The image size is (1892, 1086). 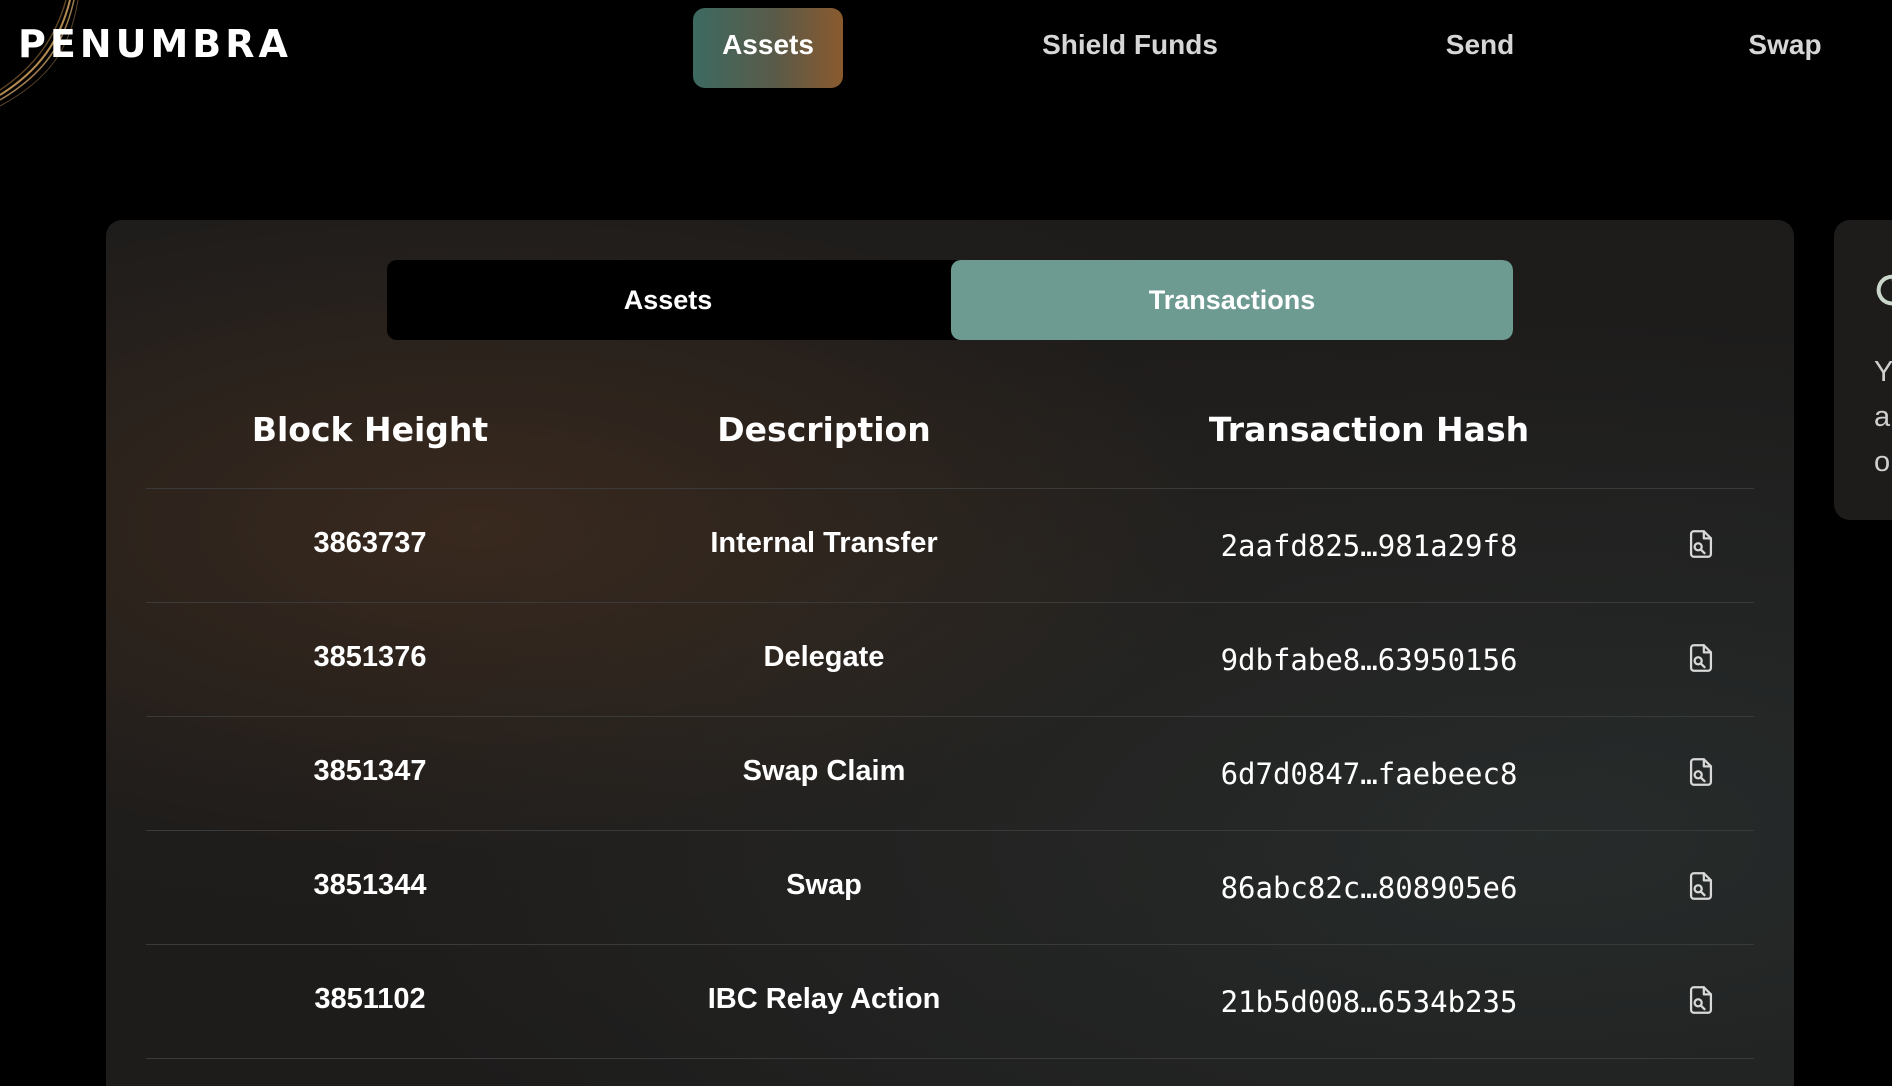 I want to click on block-height-cell: 3851376, so click(x=370, y=657).